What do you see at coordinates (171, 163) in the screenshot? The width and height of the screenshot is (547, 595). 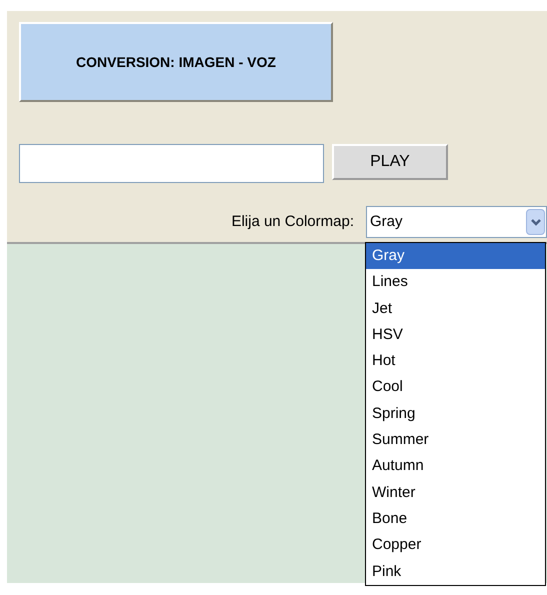 I see `text-field` at bounding box center [171, 163].